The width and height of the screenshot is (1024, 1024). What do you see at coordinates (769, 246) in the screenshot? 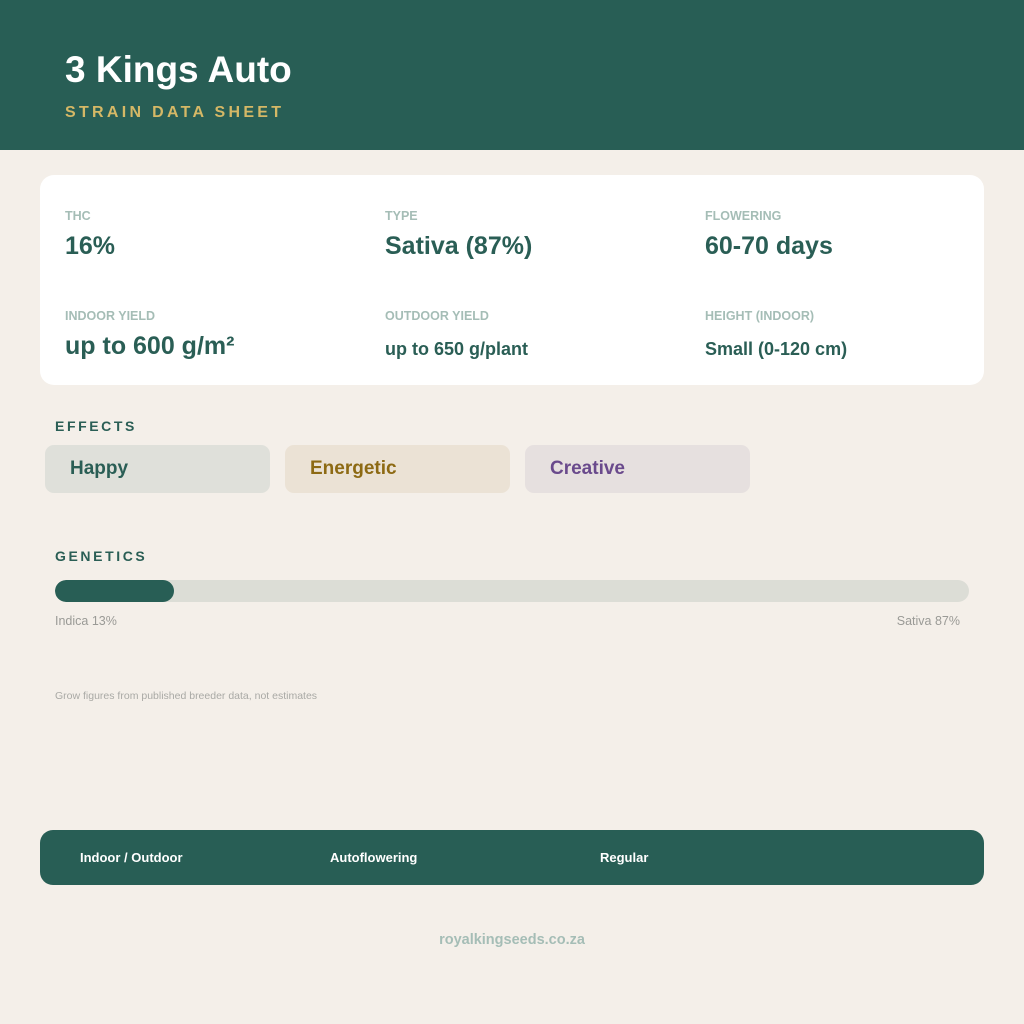
I see `stat-value: 60-70 days` at bounding box center [769, 246].